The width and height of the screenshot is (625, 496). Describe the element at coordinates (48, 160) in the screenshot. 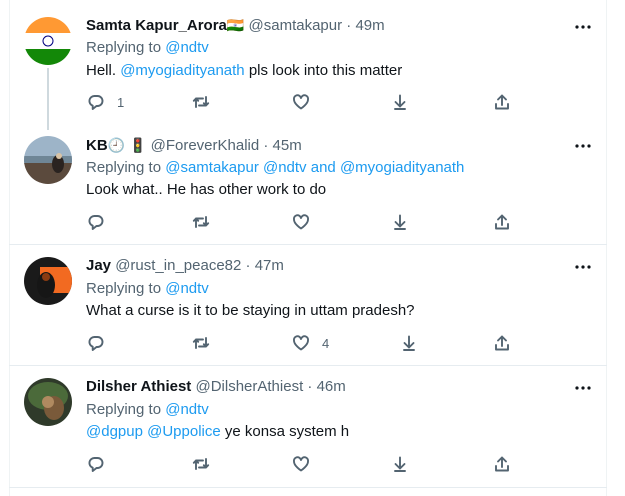

I see `avatar-foreverkhalid` at that location.